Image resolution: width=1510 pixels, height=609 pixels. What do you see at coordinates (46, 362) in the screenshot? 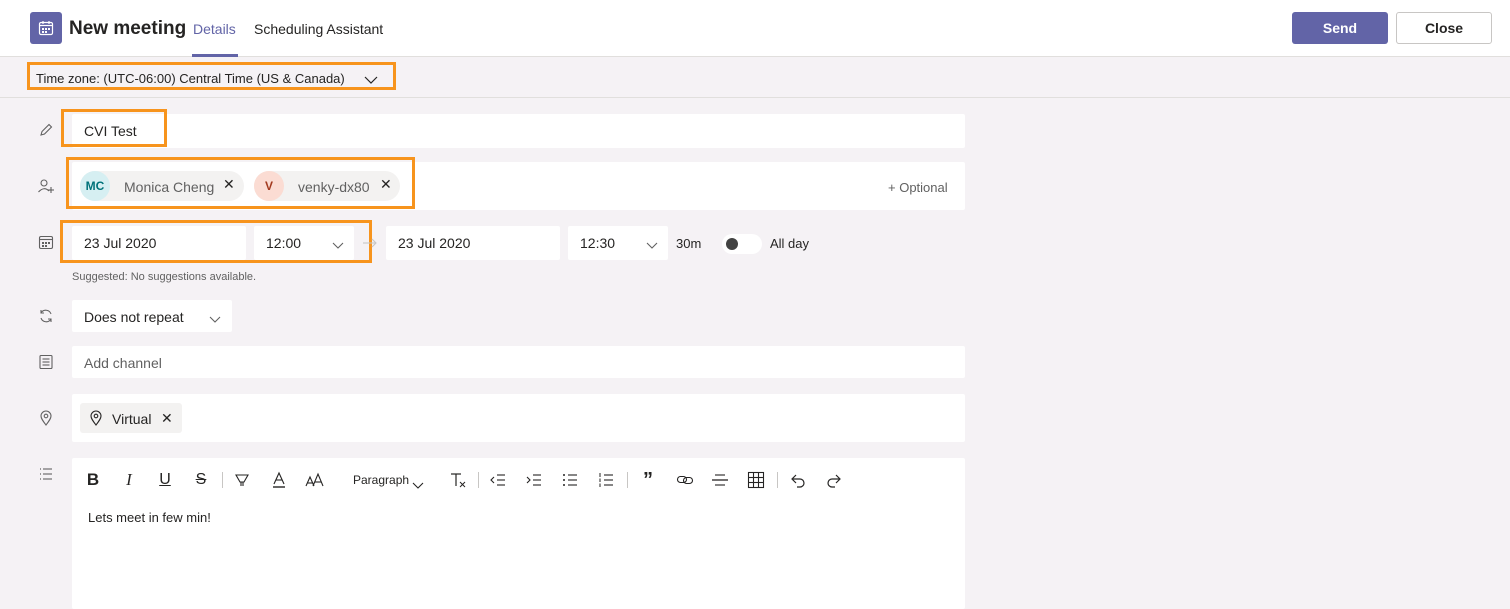
I see `channel-icon` at bounding box center [46, 362].